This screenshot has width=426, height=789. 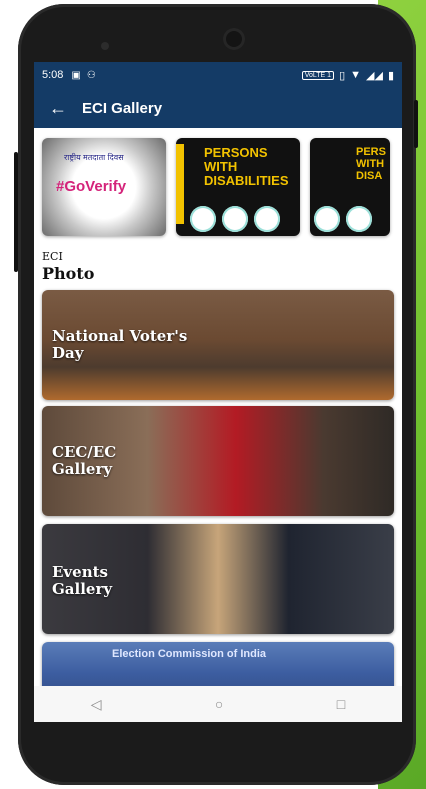 I want to click on goverify-text: #GoVerify, so click(x=91, y=186).